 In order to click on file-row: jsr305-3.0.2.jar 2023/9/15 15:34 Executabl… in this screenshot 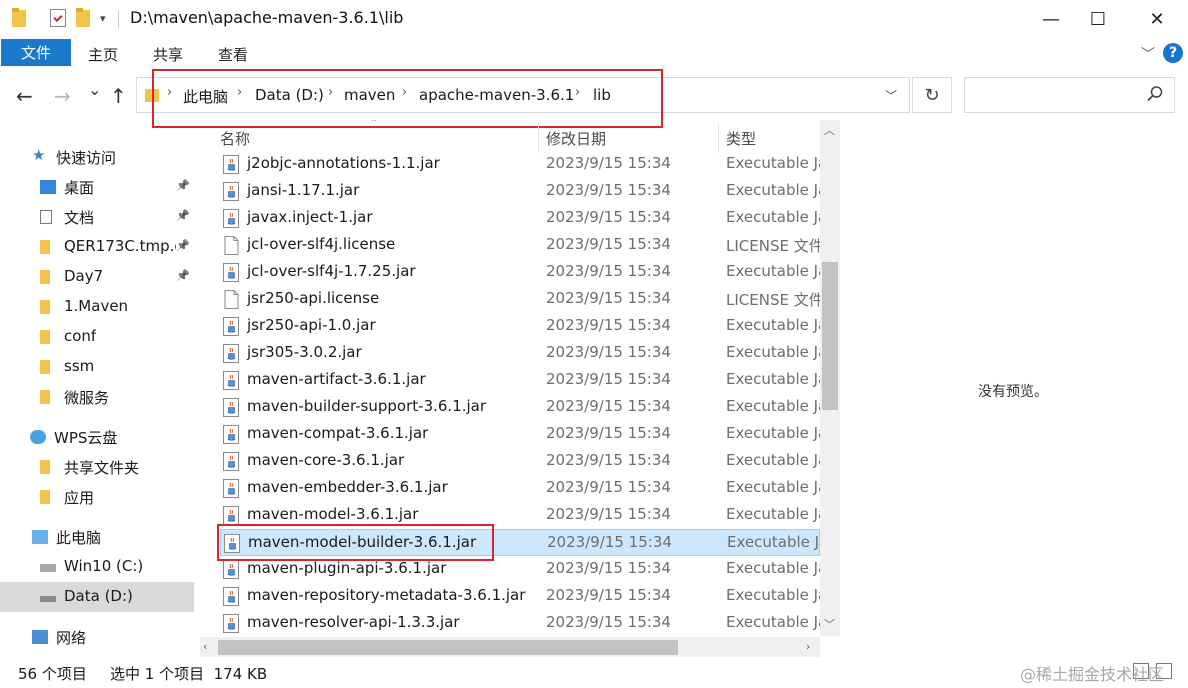, I will do `click(520, 353)`.